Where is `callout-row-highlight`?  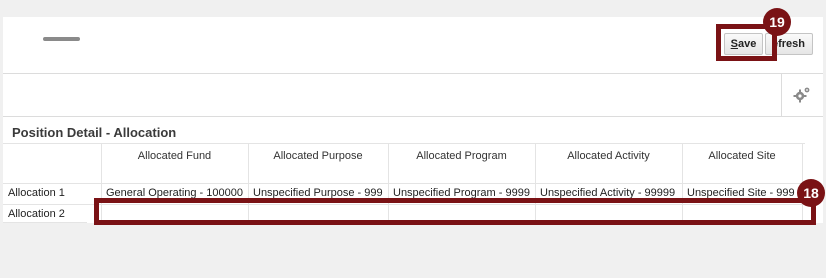
callout-row-highlight is located at coordinates (455, 211).